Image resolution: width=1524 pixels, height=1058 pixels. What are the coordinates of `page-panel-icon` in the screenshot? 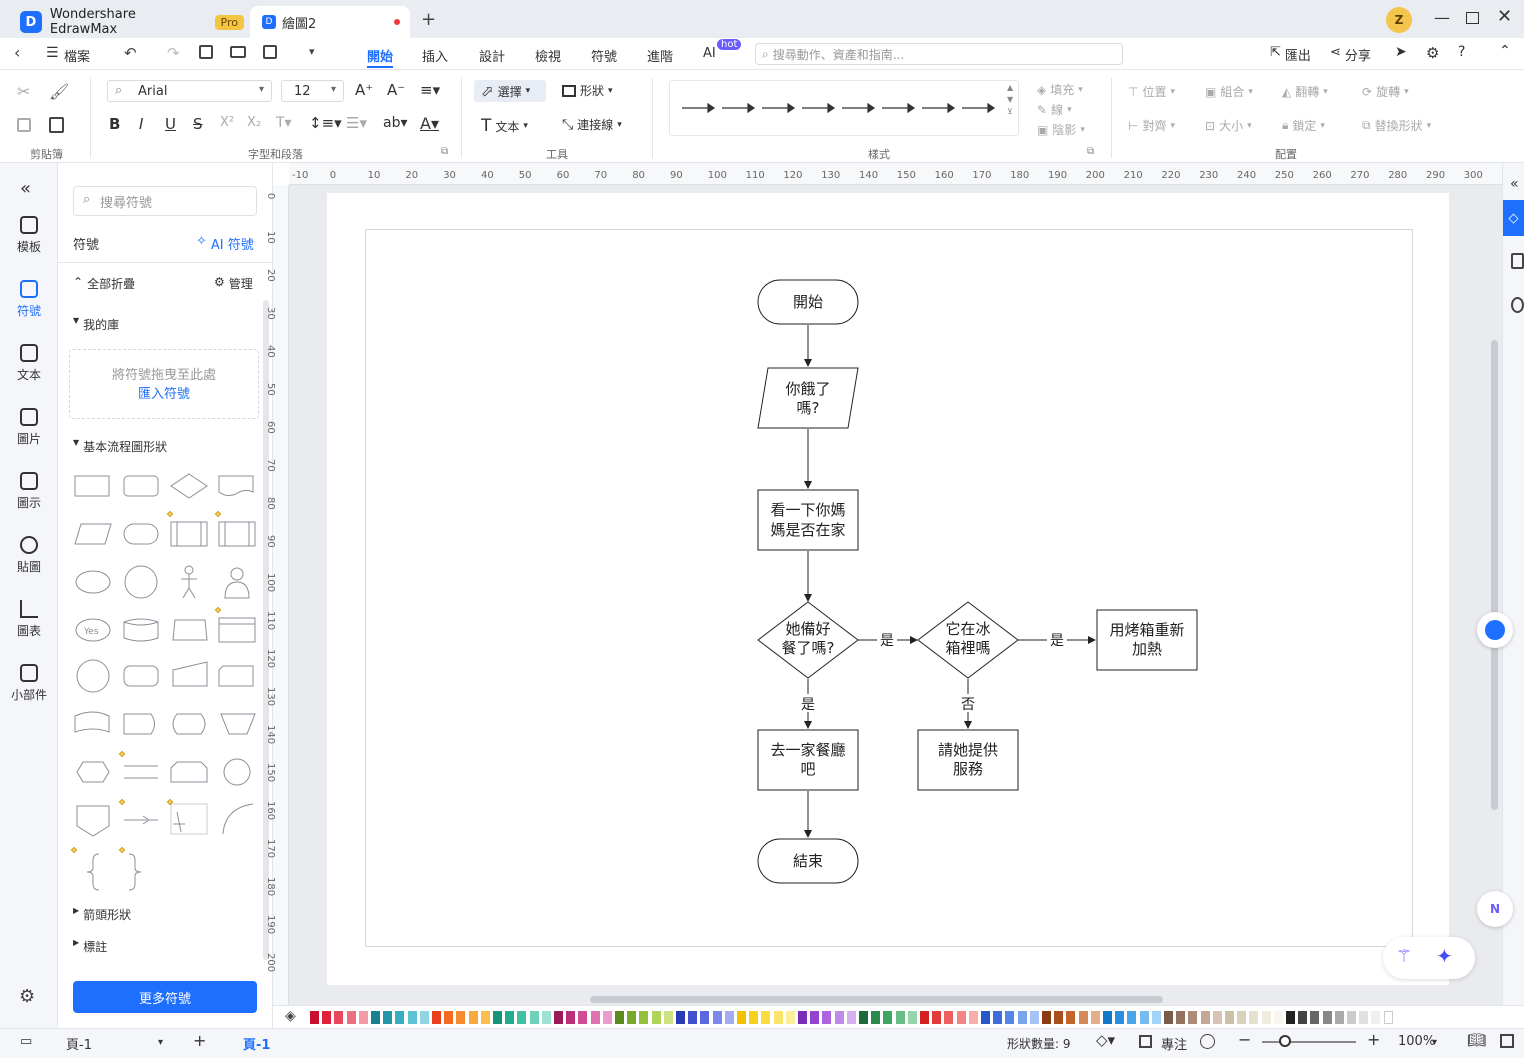 It's located at (1517, 261).